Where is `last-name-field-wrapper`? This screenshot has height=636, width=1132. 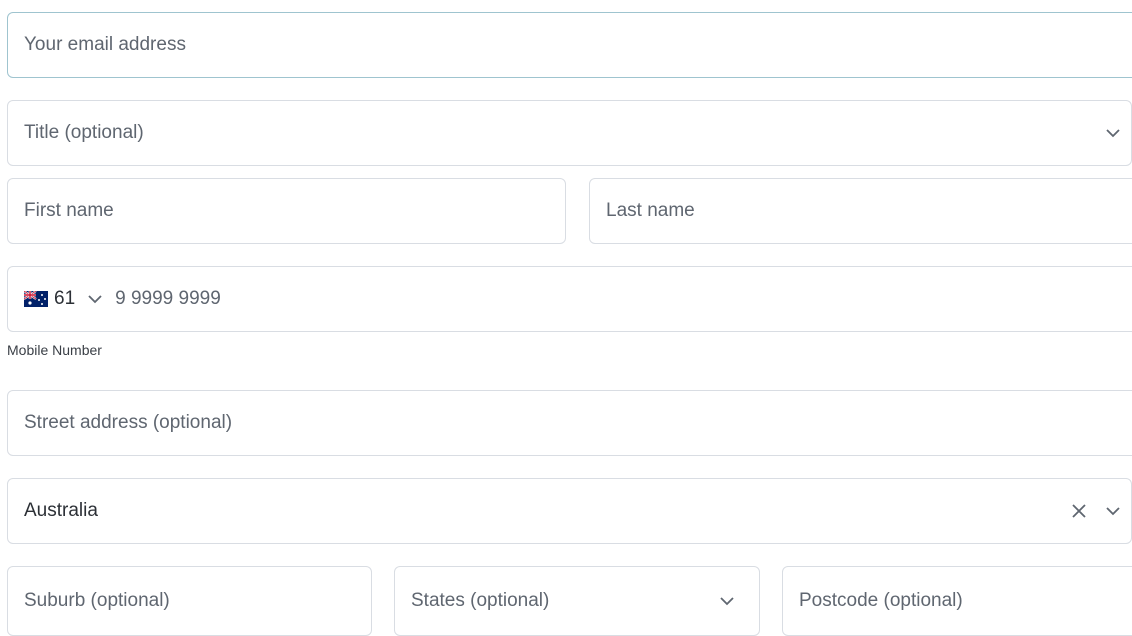 last-name-field-wrapper is located at coordinates (860, 211).